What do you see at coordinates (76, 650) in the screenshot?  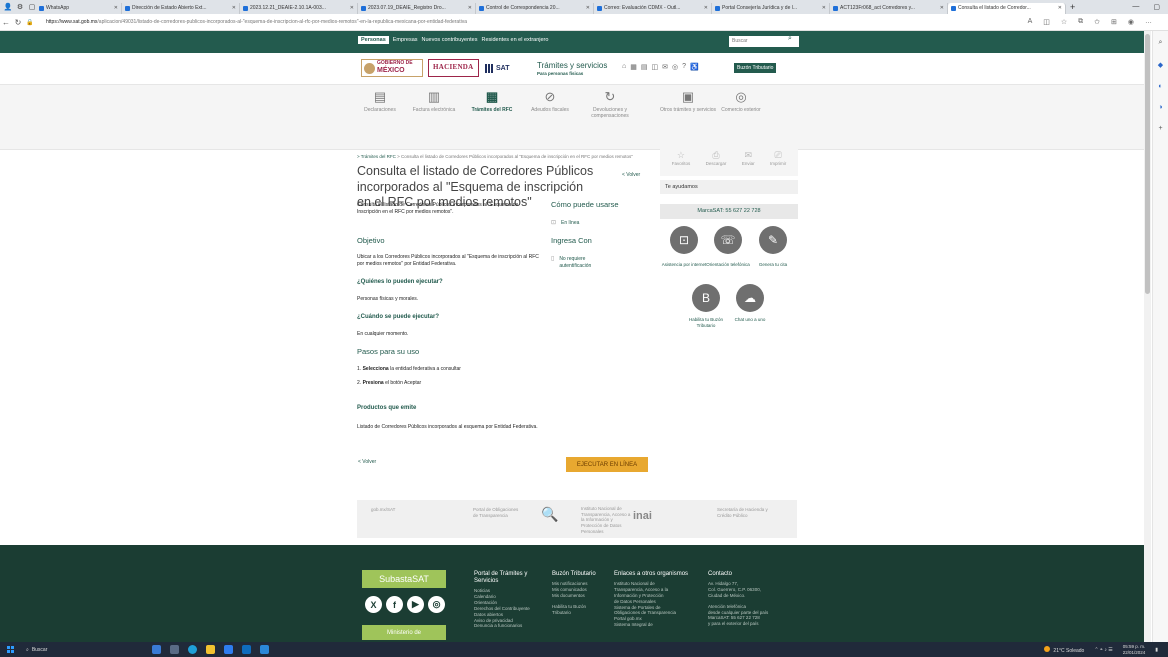 I see `taskbar-search: ⌕ Buscar` at bounding box center [76, 650].